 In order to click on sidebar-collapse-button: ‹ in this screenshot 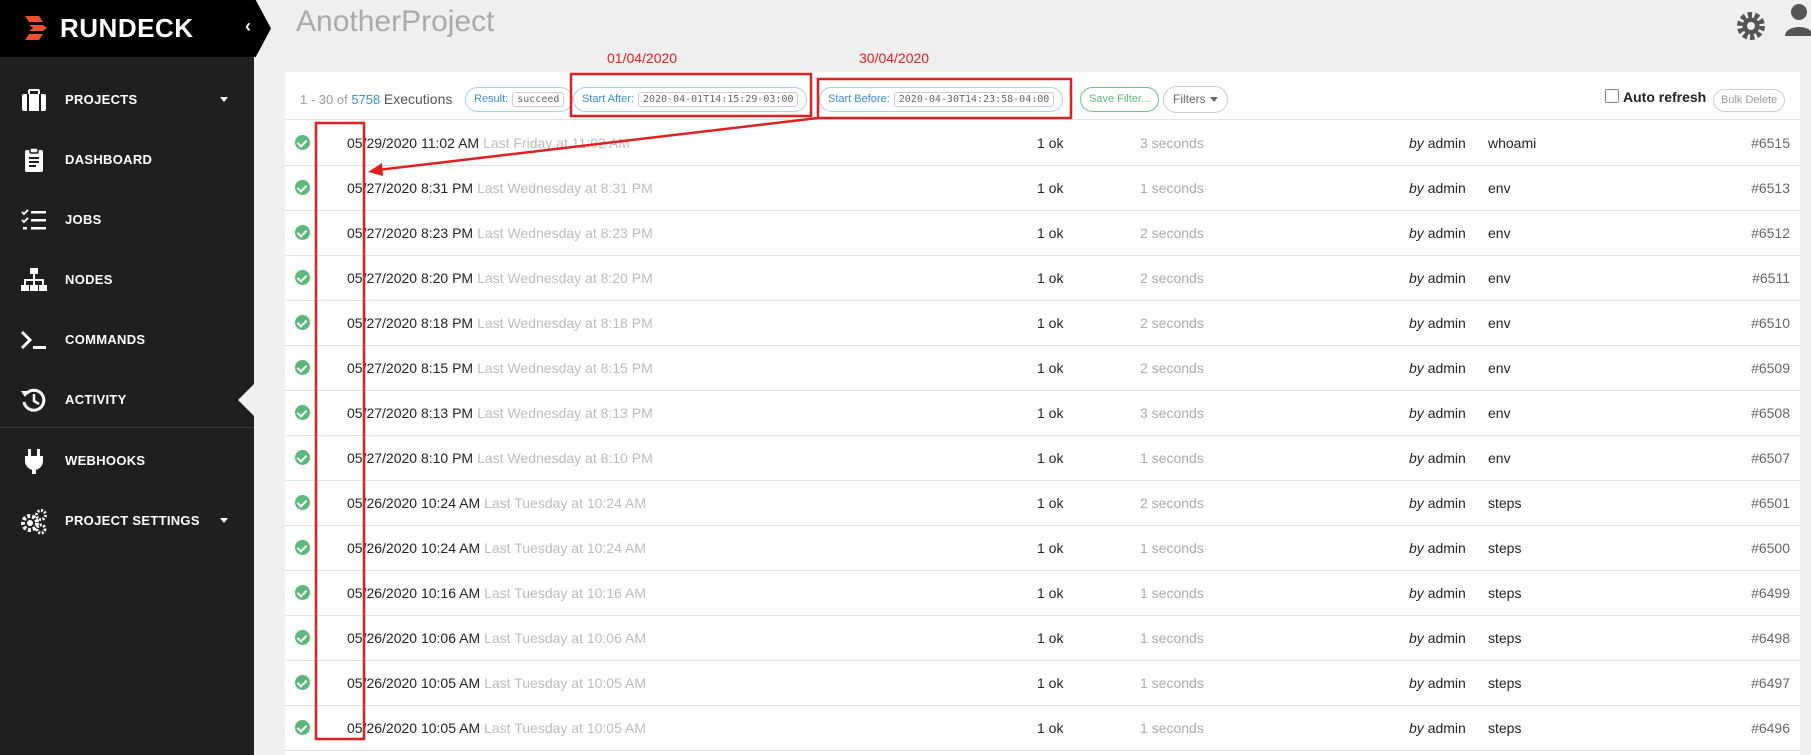, I will do `click(254, 28)`.